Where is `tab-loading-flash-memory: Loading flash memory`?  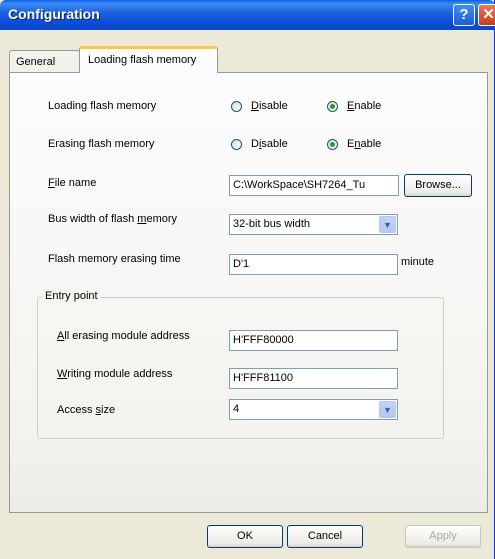
tab-loading-flash-memory: Loading flash memory is located at coordinates (148, 59).